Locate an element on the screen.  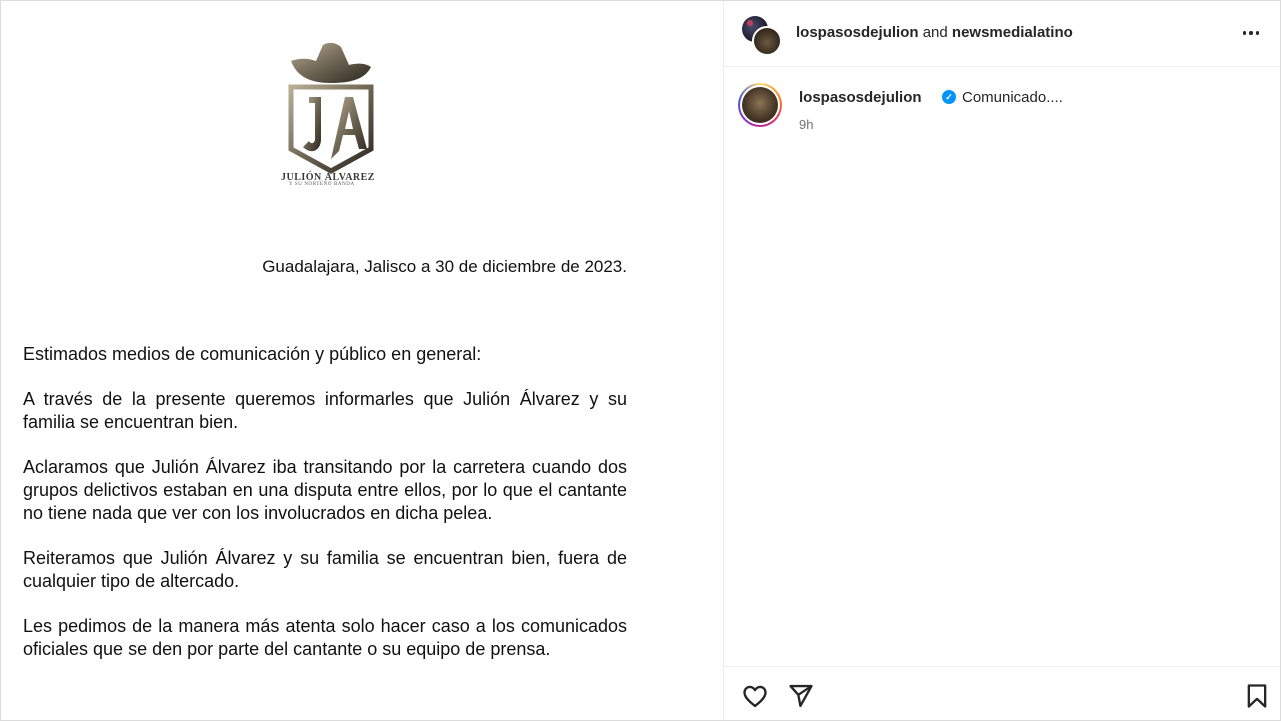
heart-icon is located at coordinates (755, 696).